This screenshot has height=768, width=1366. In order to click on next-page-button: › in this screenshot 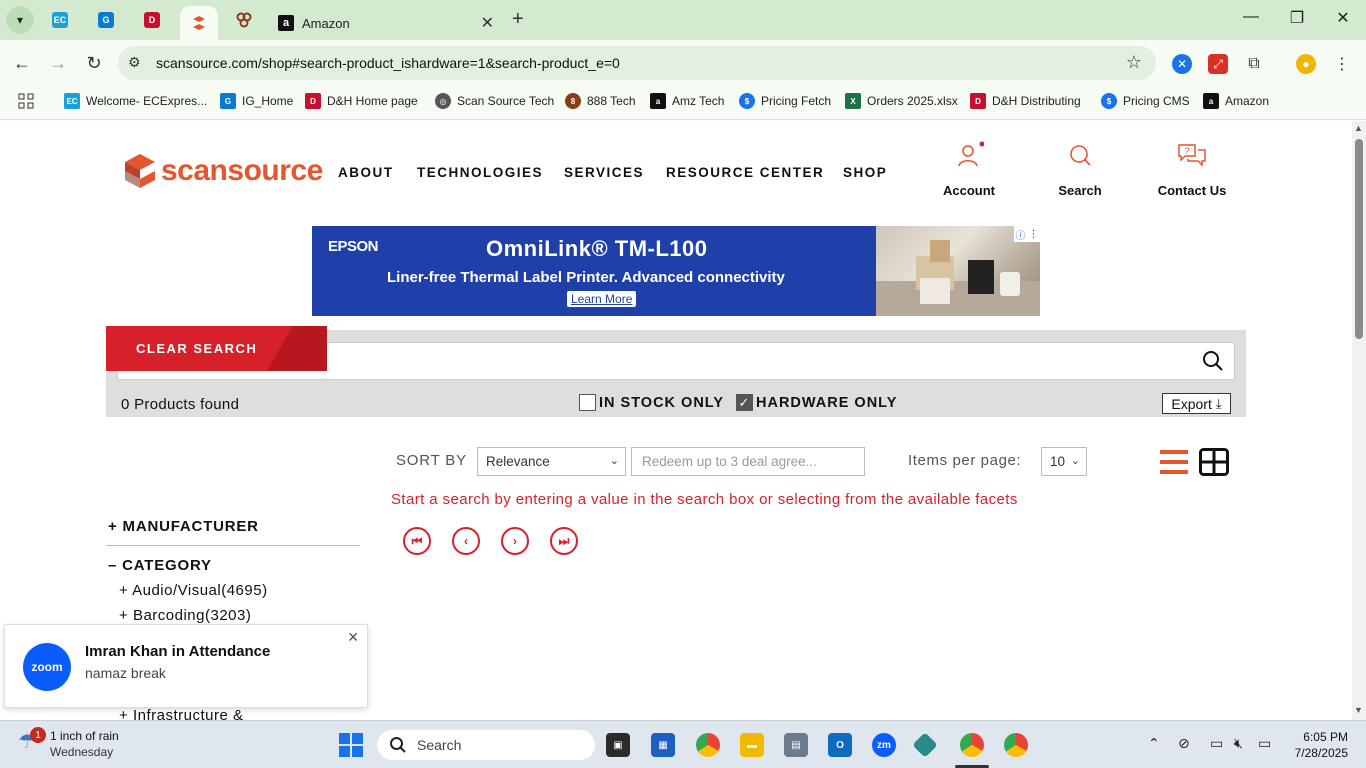, I will do `click(515, 541)`.